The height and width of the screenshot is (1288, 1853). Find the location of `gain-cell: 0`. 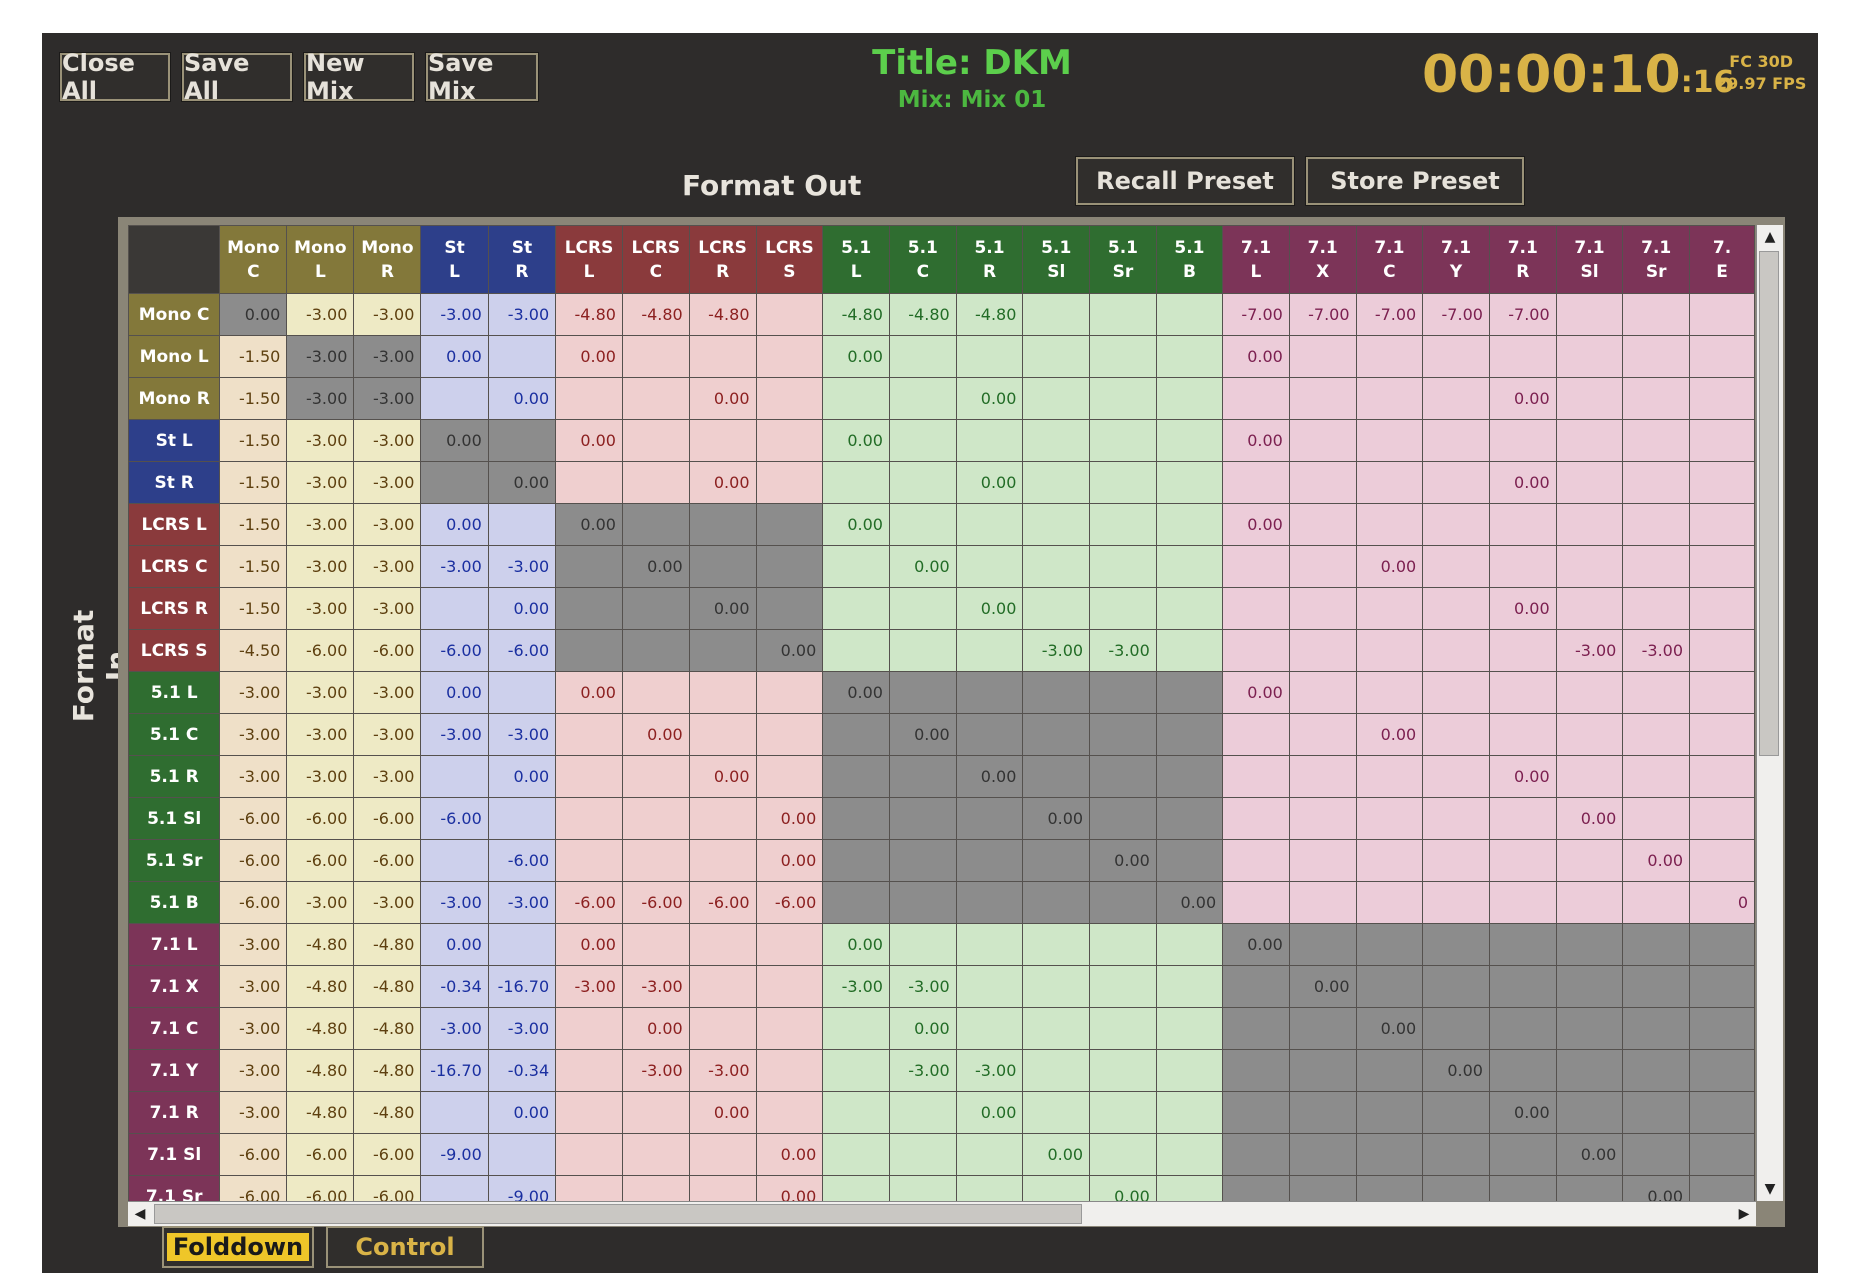

gain-cell: 0 is located at coordinates (1722, 902).